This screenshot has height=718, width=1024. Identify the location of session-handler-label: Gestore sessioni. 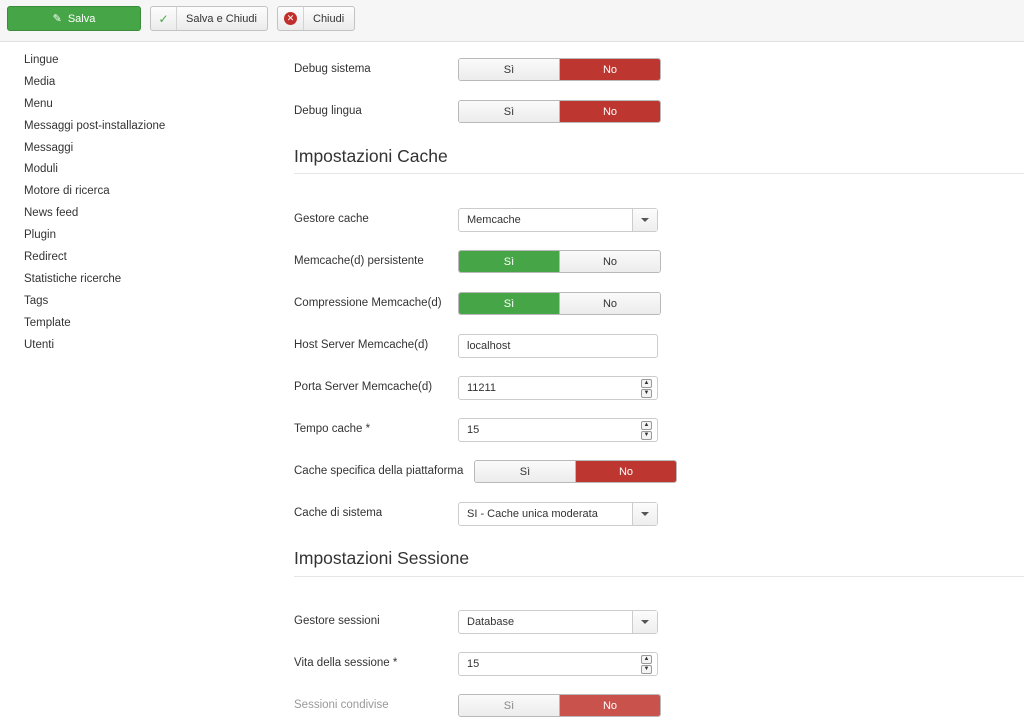
(337, 621).